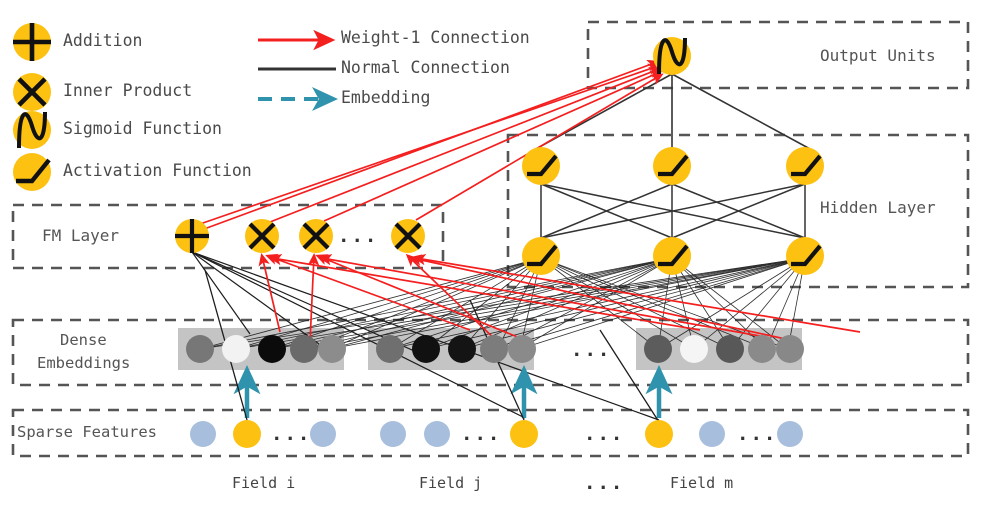 The height and width of the screenshot is (505, 990). What do you see at coordinates (264, 483) in the screenshot?
I see `field-label-i: Field i` at bounding box center [264, 483].